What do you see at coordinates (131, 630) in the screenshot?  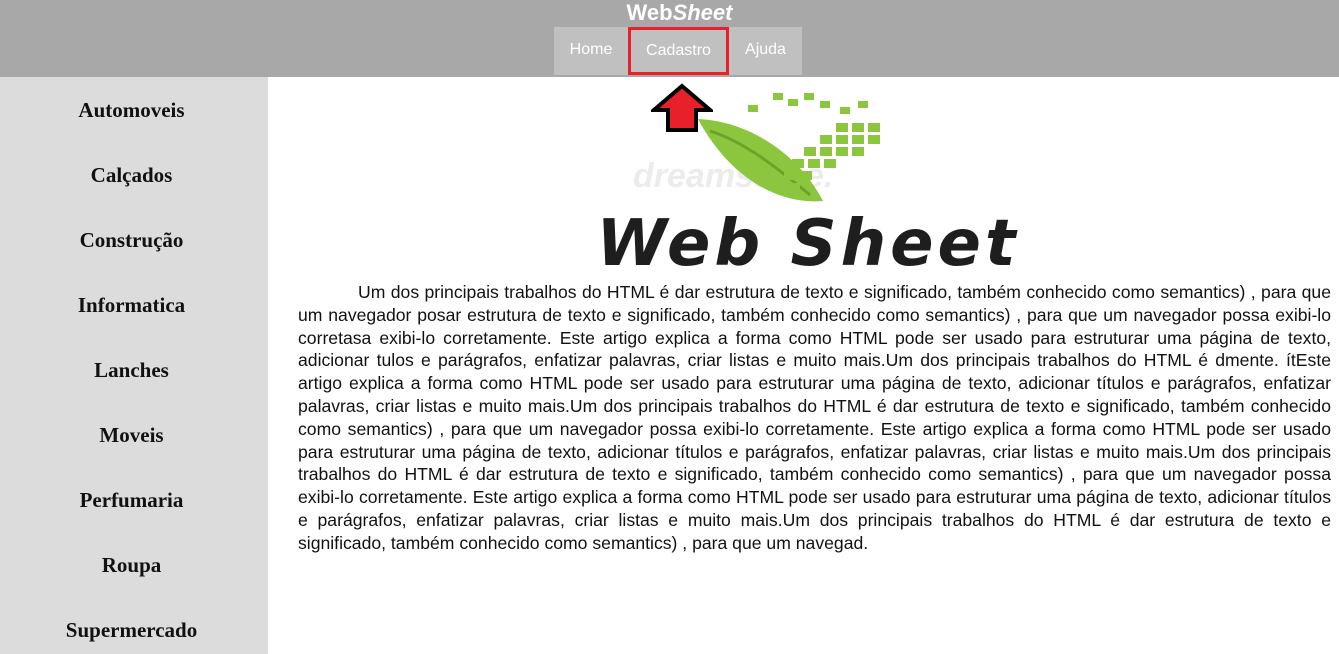 I see `sidebar-item-supermercado: Supermercado` at bounding box center [131, 630].